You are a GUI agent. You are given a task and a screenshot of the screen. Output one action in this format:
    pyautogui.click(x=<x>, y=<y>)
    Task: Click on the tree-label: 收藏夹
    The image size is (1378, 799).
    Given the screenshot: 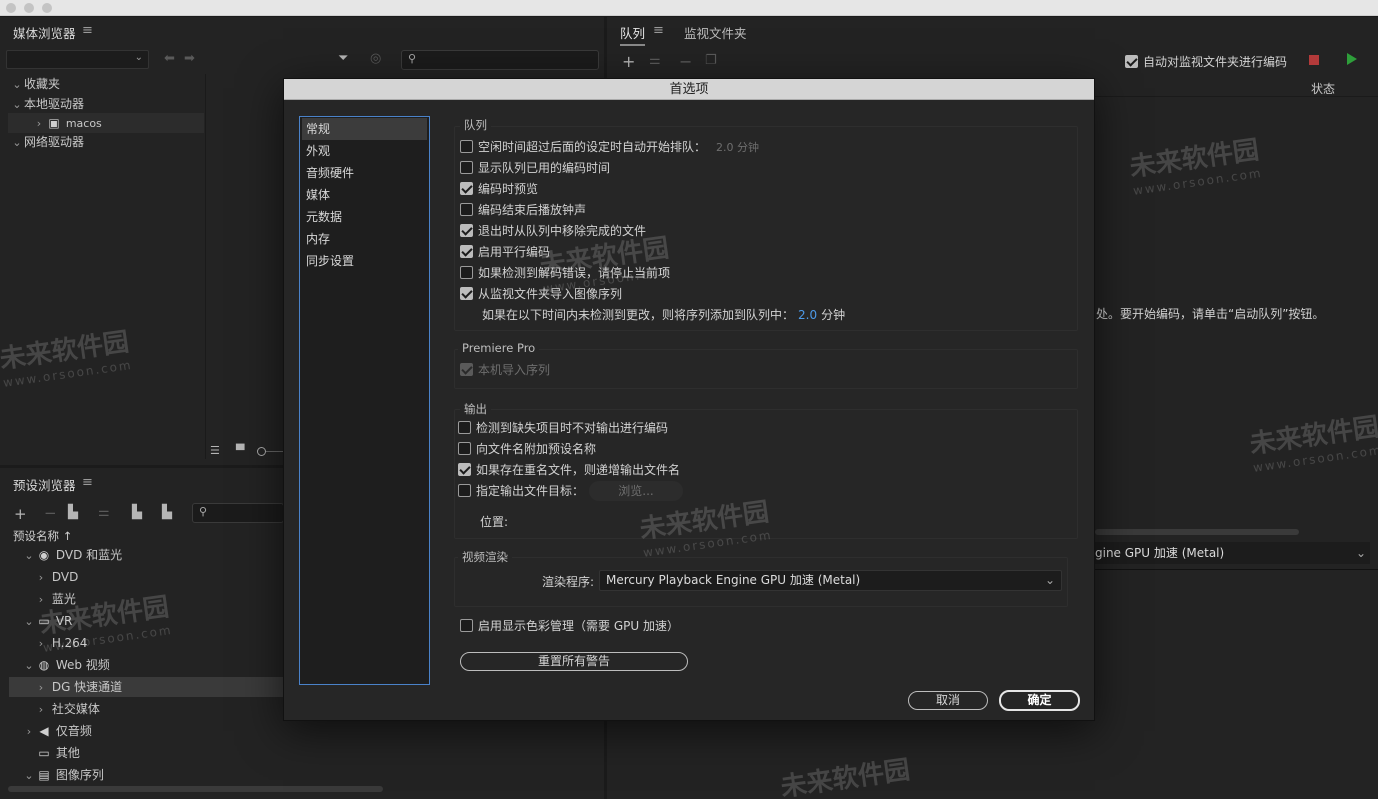 What is the action you would take?
    pyautogui.click(x=42, y=84)
    